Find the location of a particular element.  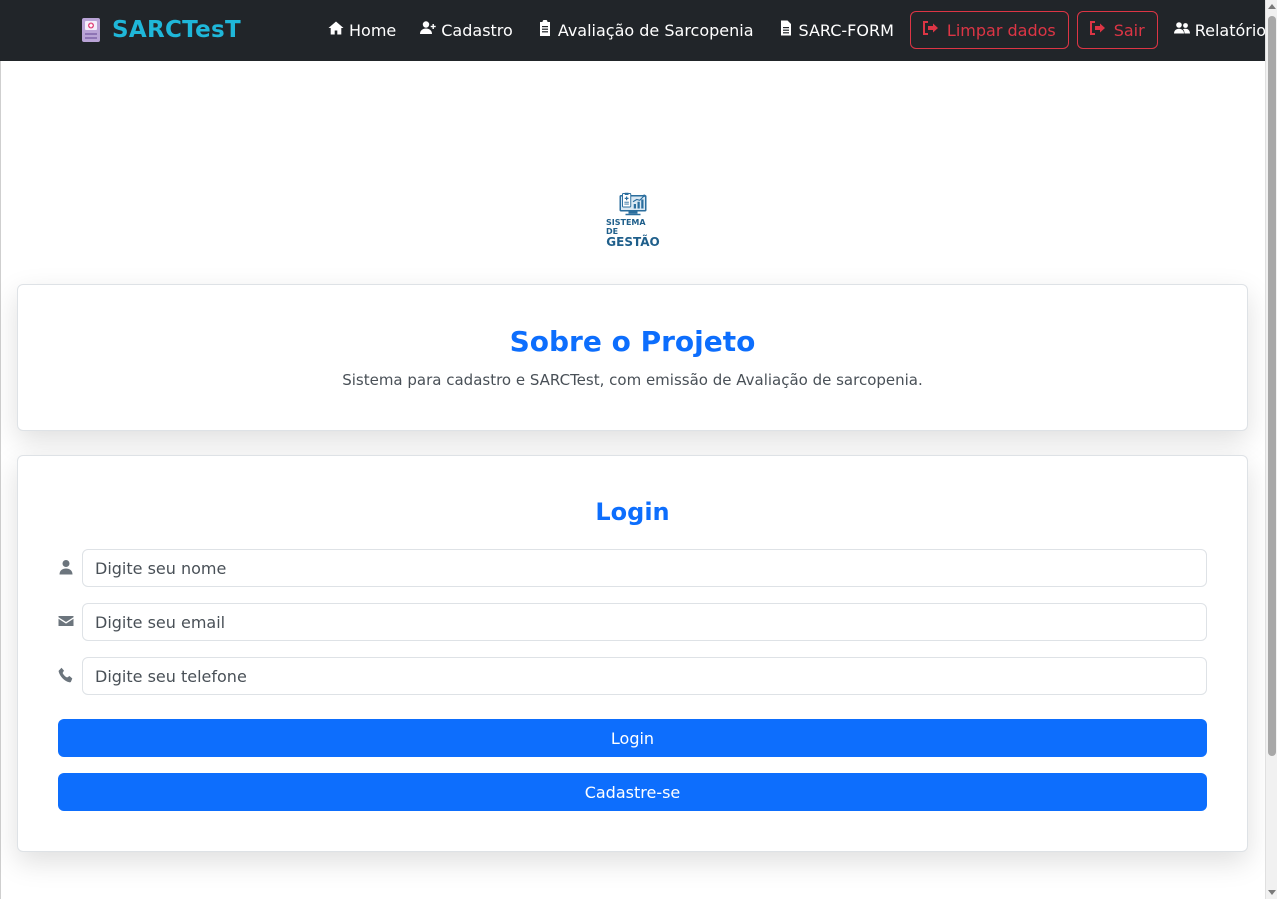

clear-data-label: Limpar dados is located at coordinates (1001, 30).